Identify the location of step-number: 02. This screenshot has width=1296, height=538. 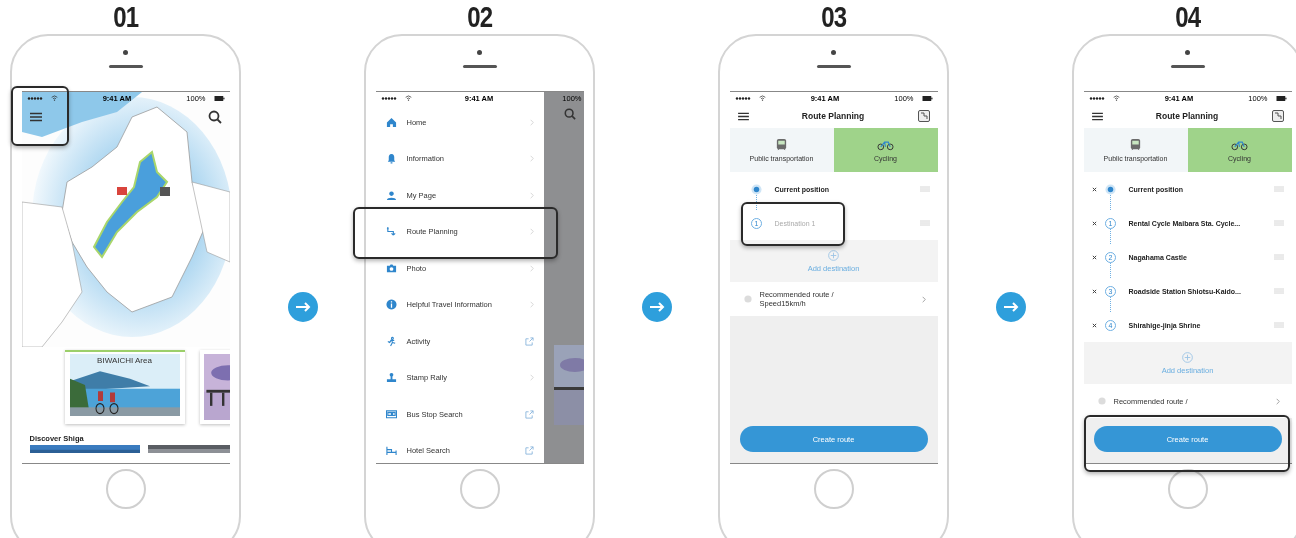
(479, 17).